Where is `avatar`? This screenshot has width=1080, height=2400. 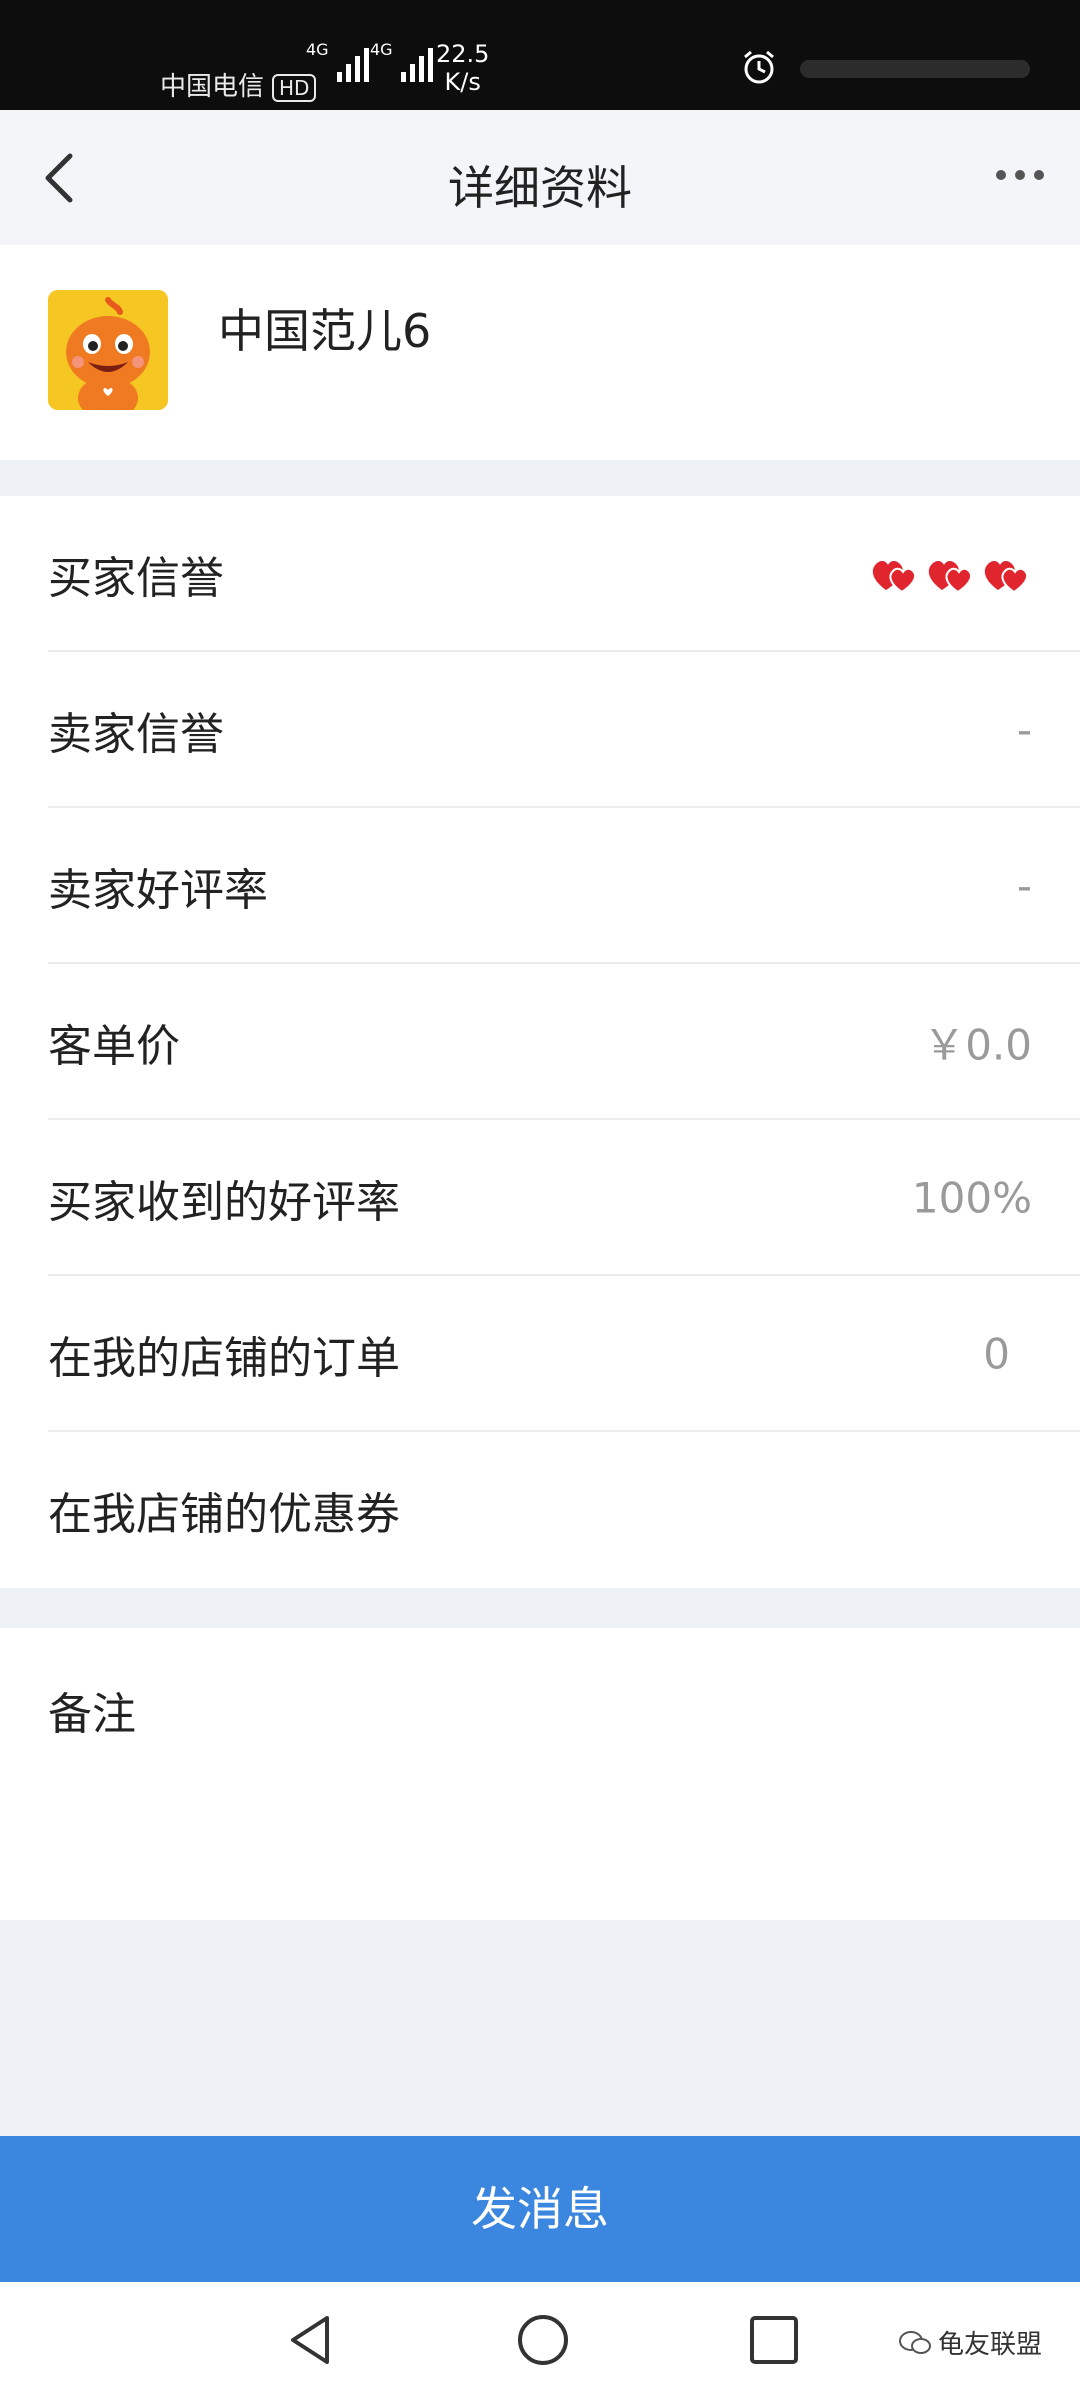
avatar is located at coordinates (108, 350).